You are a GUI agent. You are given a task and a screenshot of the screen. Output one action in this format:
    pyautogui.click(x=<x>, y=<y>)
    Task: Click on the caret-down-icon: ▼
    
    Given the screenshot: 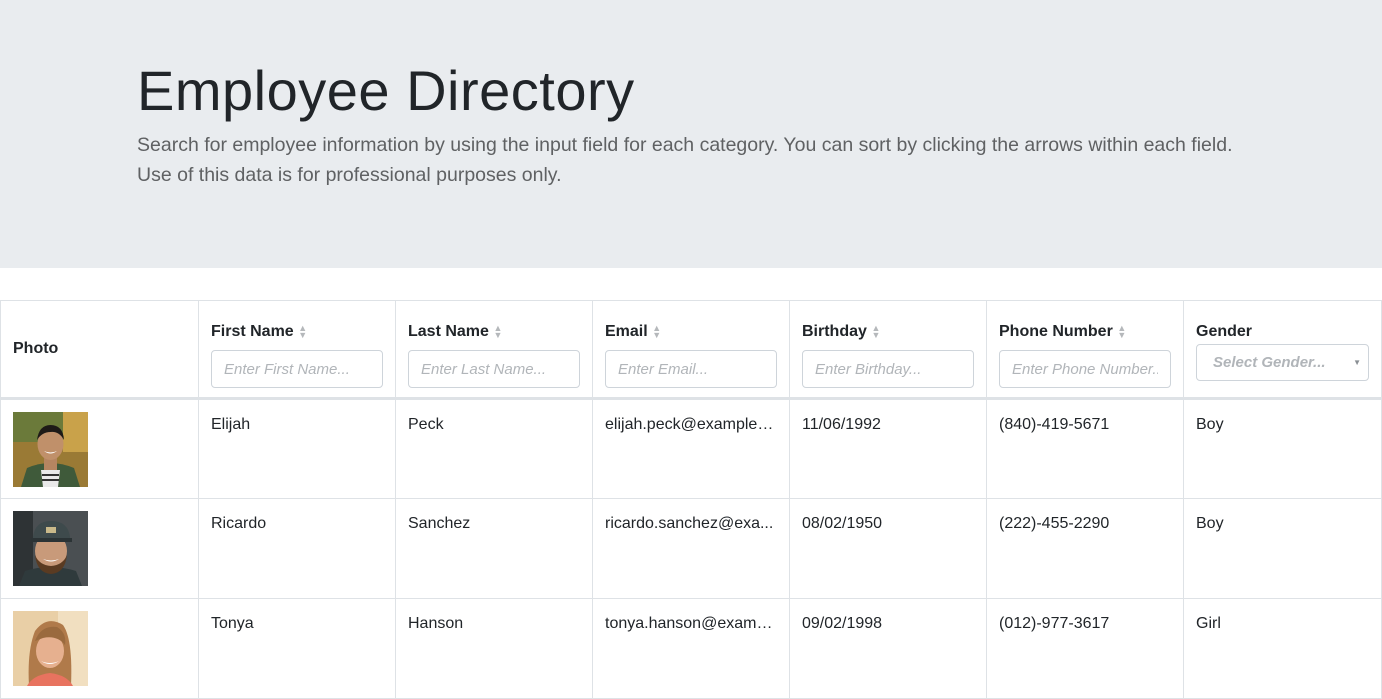 What is the action you would take?
    pyautogui.click(x=1357, y=362)
    